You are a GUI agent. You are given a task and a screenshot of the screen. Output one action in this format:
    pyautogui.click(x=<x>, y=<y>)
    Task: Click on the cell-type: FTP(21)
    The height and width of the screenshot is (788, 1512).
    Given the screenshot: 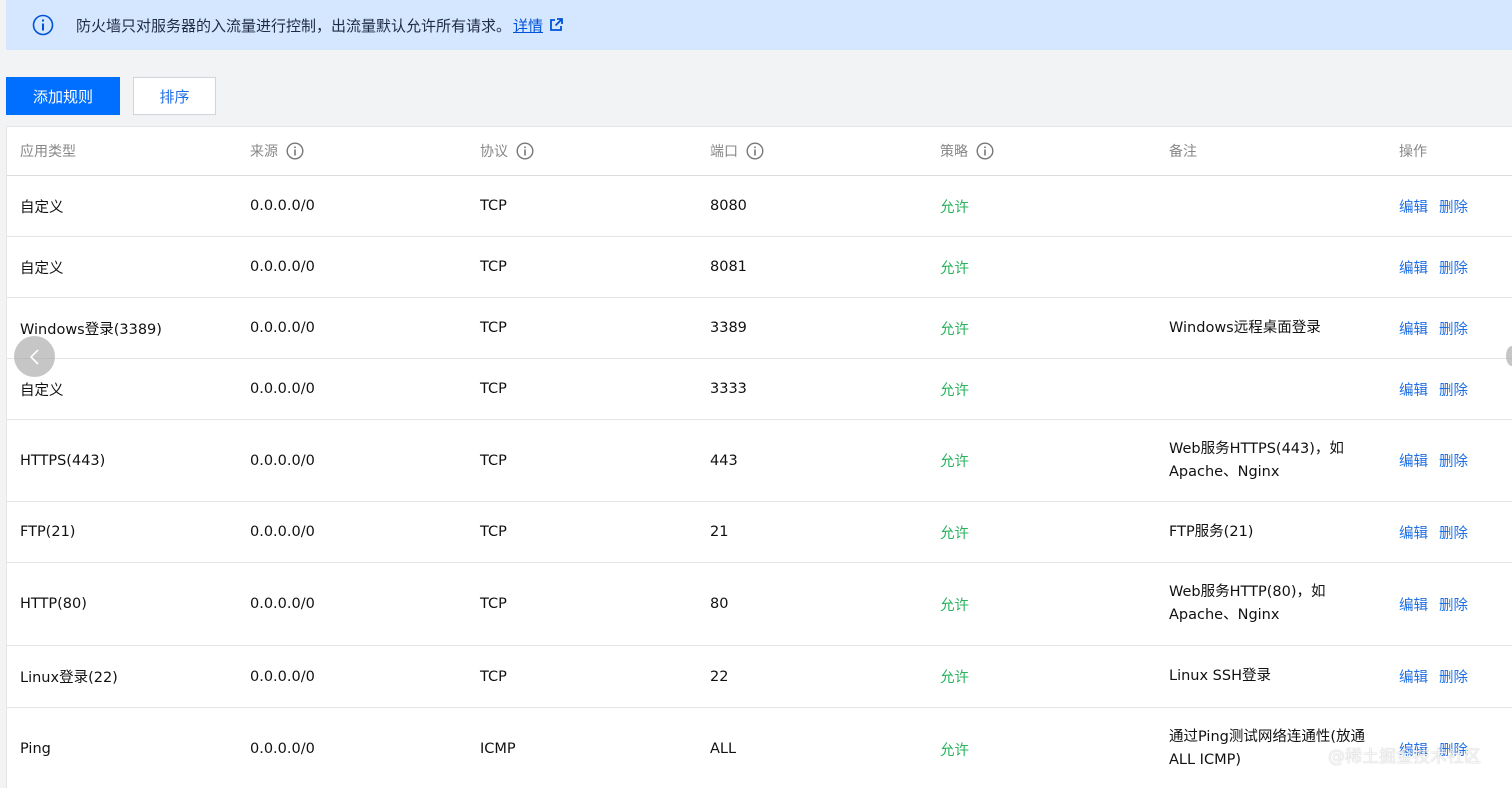 What is the action you would take?
    pyautogui.click(x=48, y=532)
    